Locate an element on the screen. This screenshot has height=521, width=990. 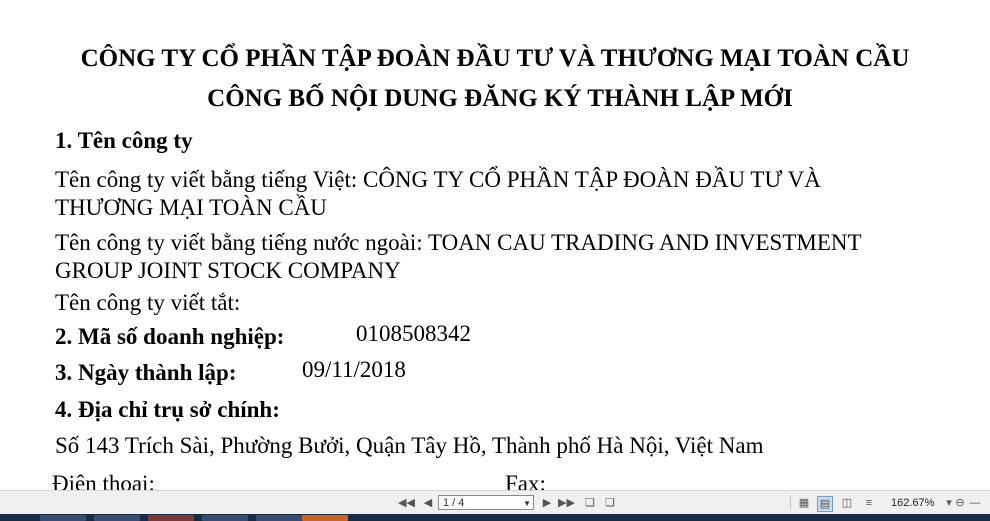
facing-view-icon: ◫ is located at coordinates (847, 503).